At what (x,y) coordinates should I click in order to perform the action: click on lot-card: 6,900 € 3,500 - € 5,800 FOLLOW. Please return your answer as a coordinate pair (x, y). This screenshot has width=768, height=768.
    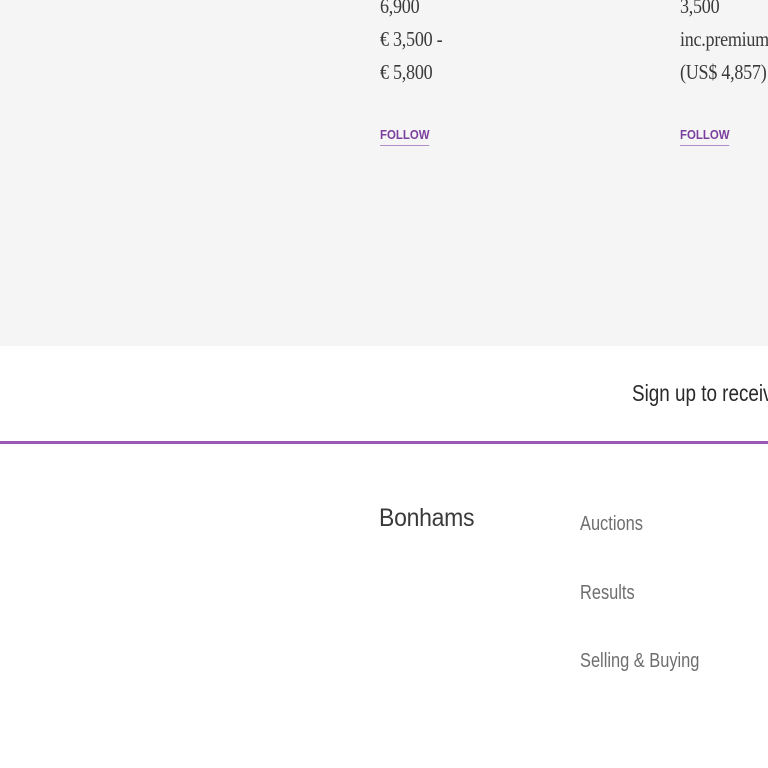
    Looking at the image, I should click on (480, 73).